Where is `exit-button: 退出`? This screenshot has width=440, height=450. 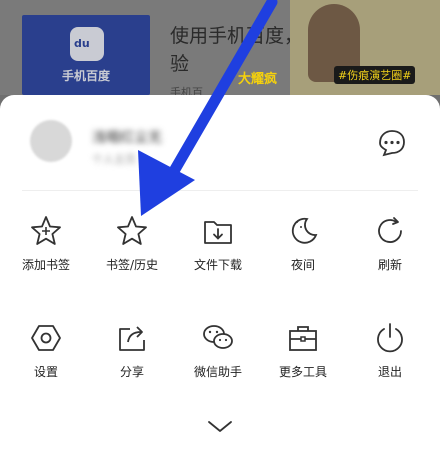
exit-button: 退出 is located at coordinates (390, 360).